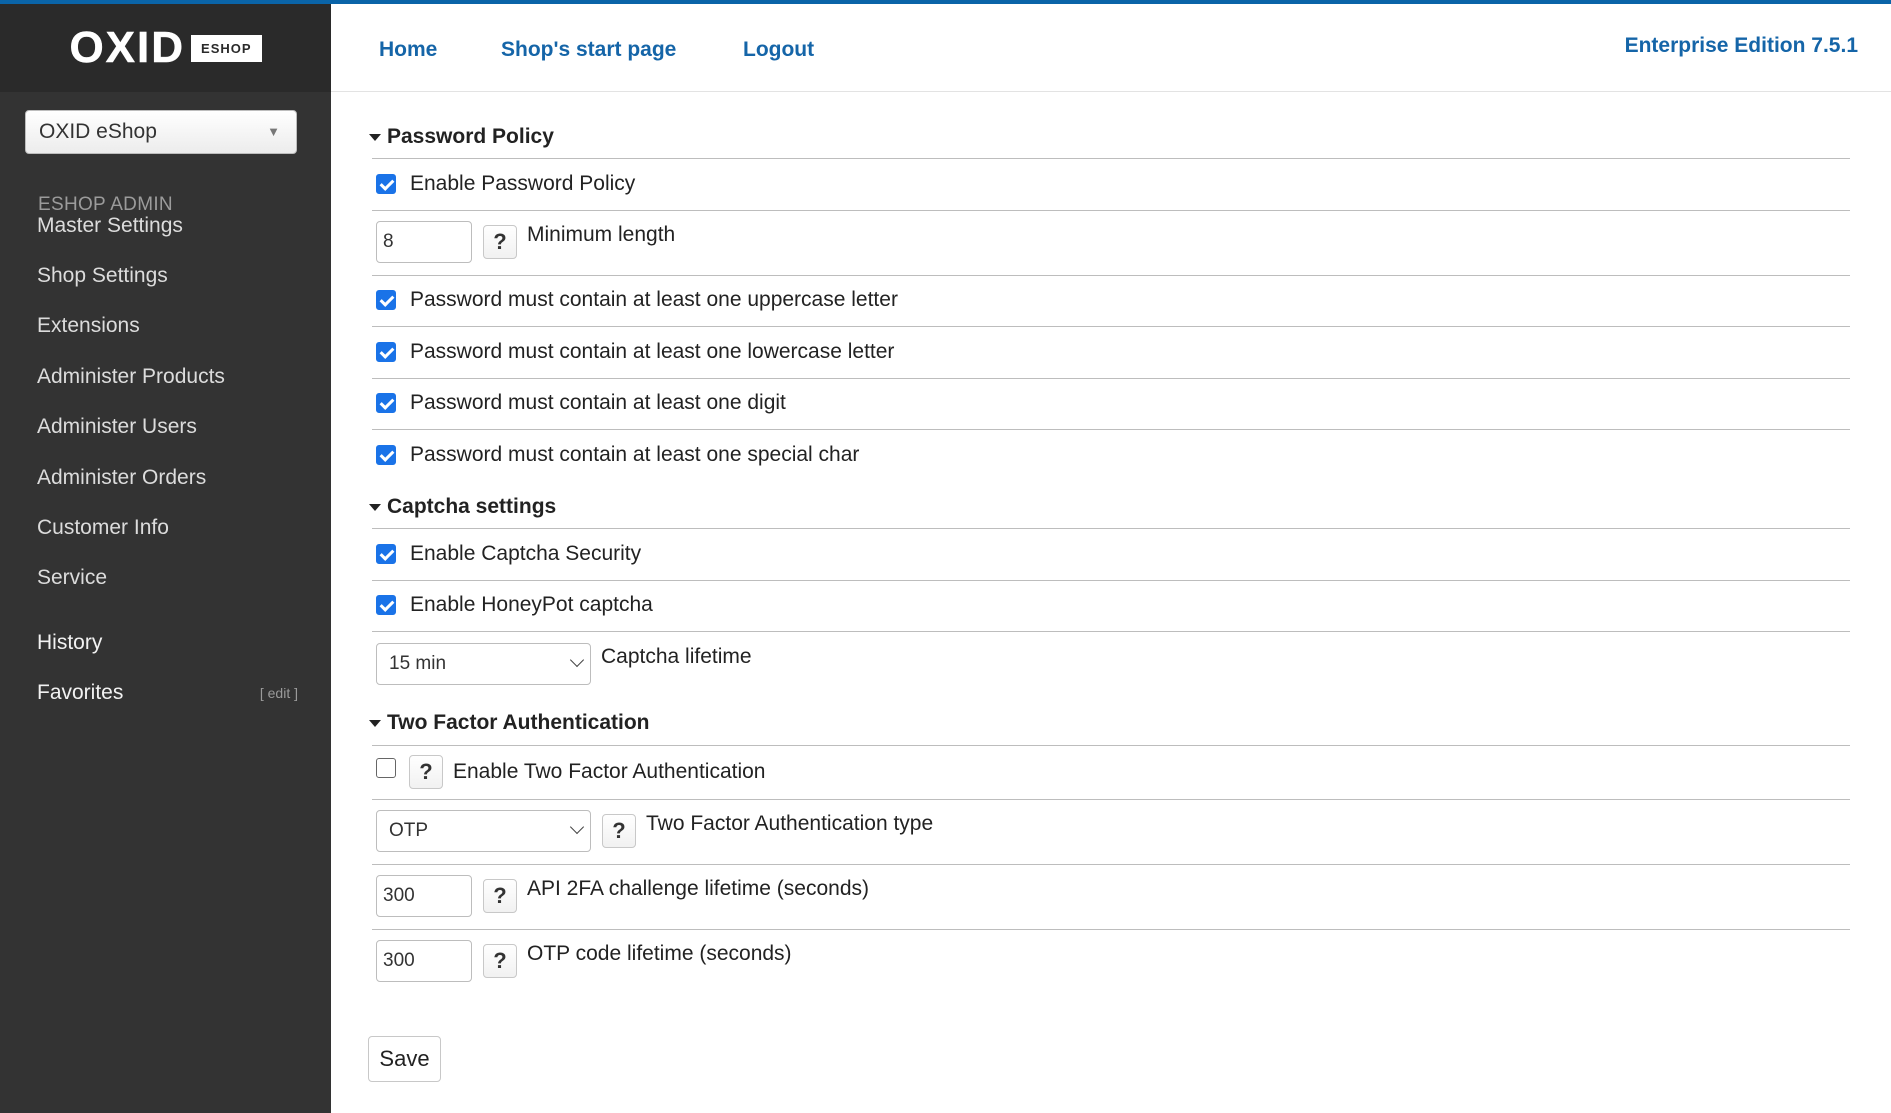 The width and height of the screenshot is (1891, 1113). What do you see at coordinates (525, 242) in the screenshot?
I see `min-length-row: 8 ? Minimum length` at bounding box center [525, 242].